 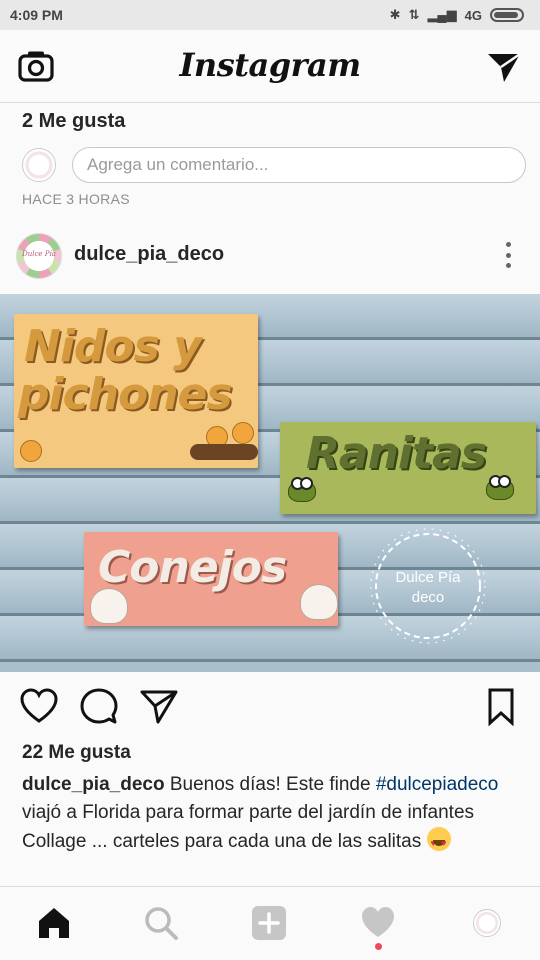 I want to click on previous-post-likes: 2 Me gusta, so click(x=73, y=121).